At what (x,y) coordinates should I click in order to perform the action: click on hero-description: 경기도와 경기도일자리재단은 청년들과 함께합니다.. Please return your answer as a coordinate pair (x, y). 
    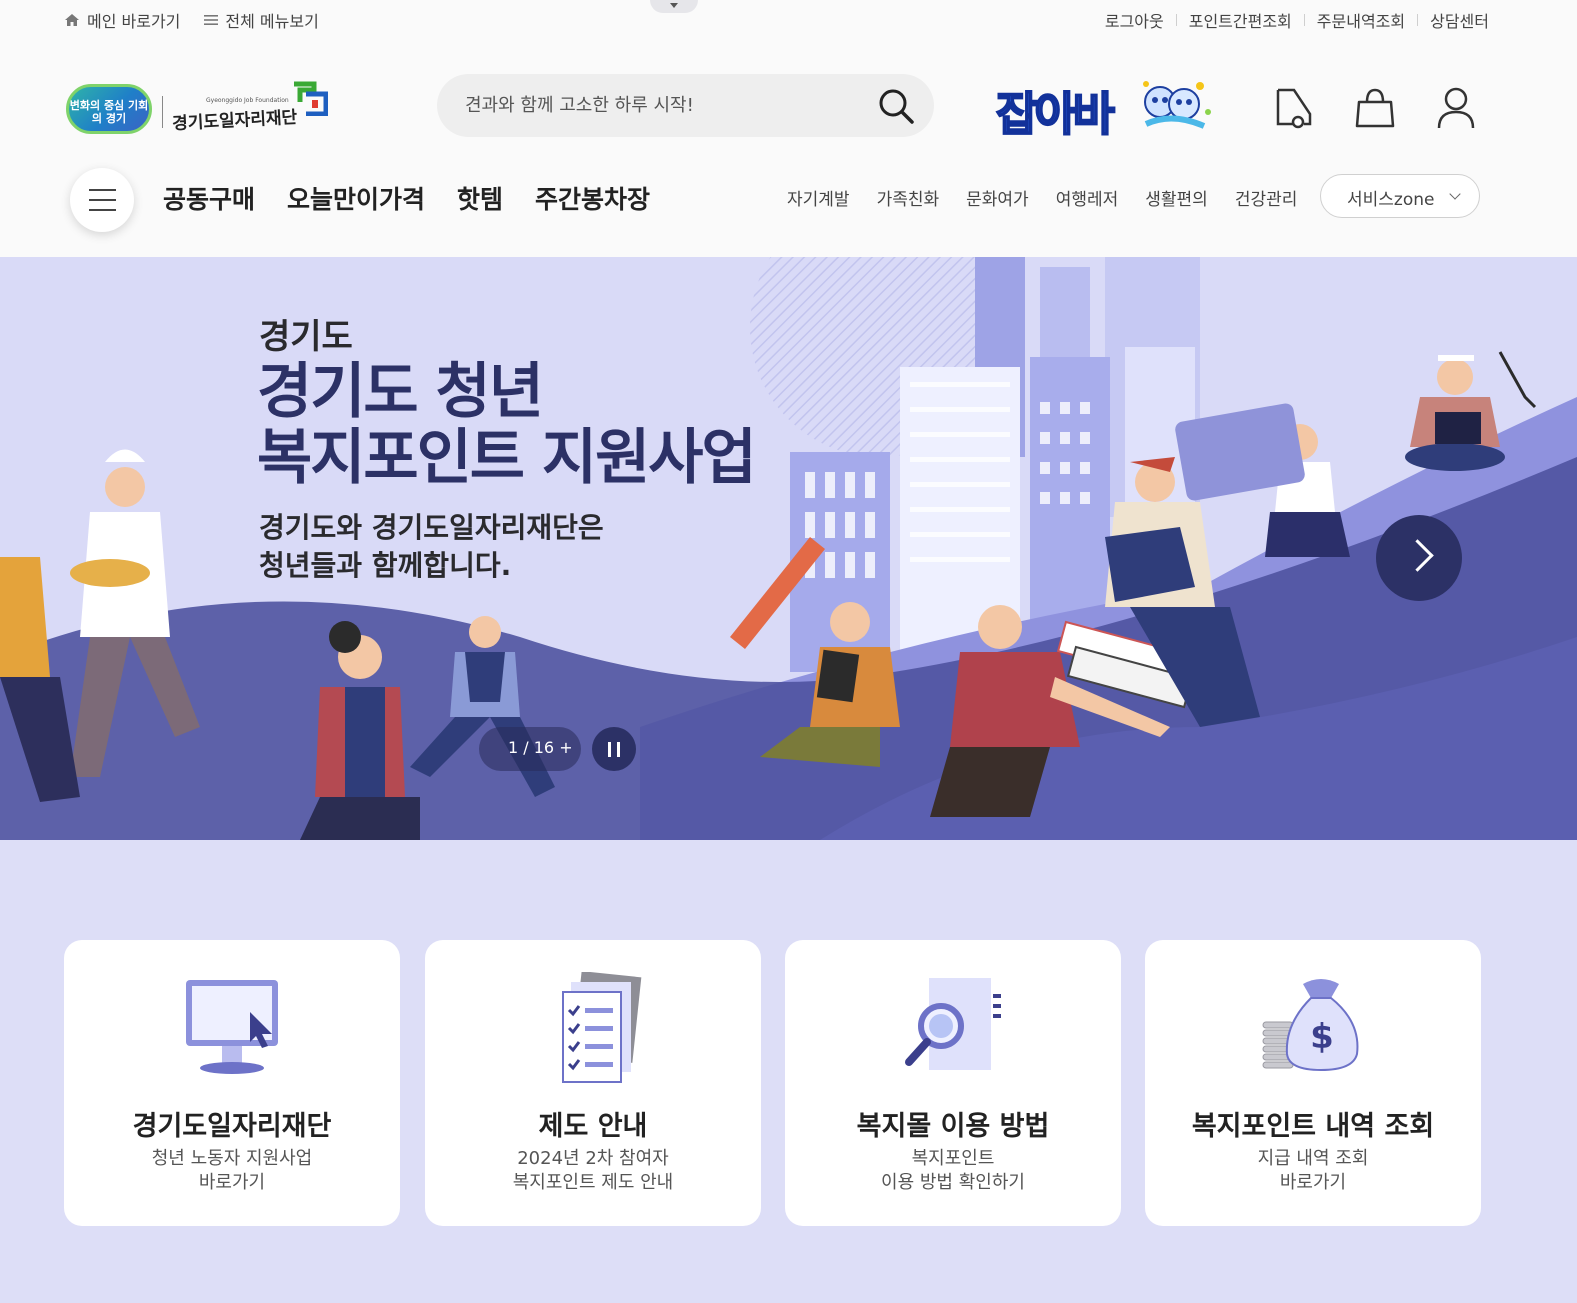
    Looking at the image, I should click on (431, 547).